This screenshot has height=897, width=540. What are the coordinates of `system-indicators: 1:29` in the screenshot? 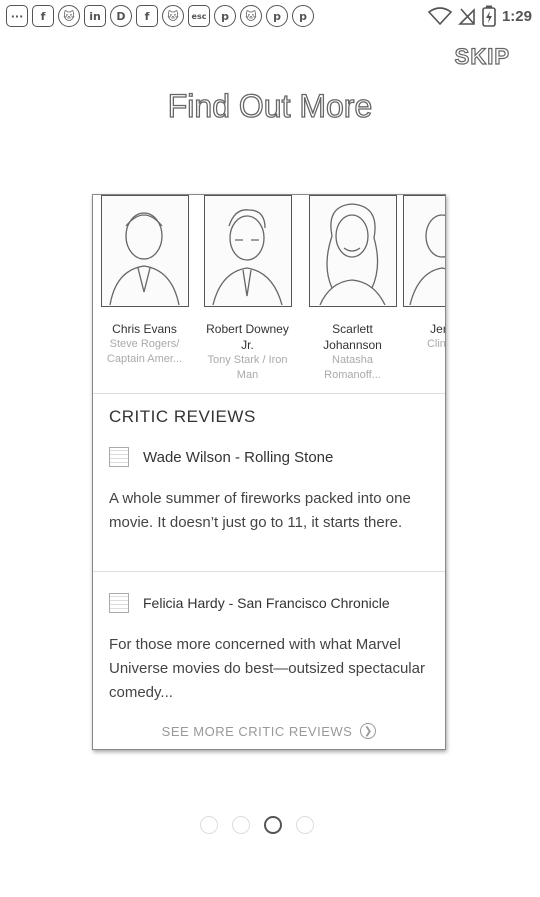 It's located at (479, 16).